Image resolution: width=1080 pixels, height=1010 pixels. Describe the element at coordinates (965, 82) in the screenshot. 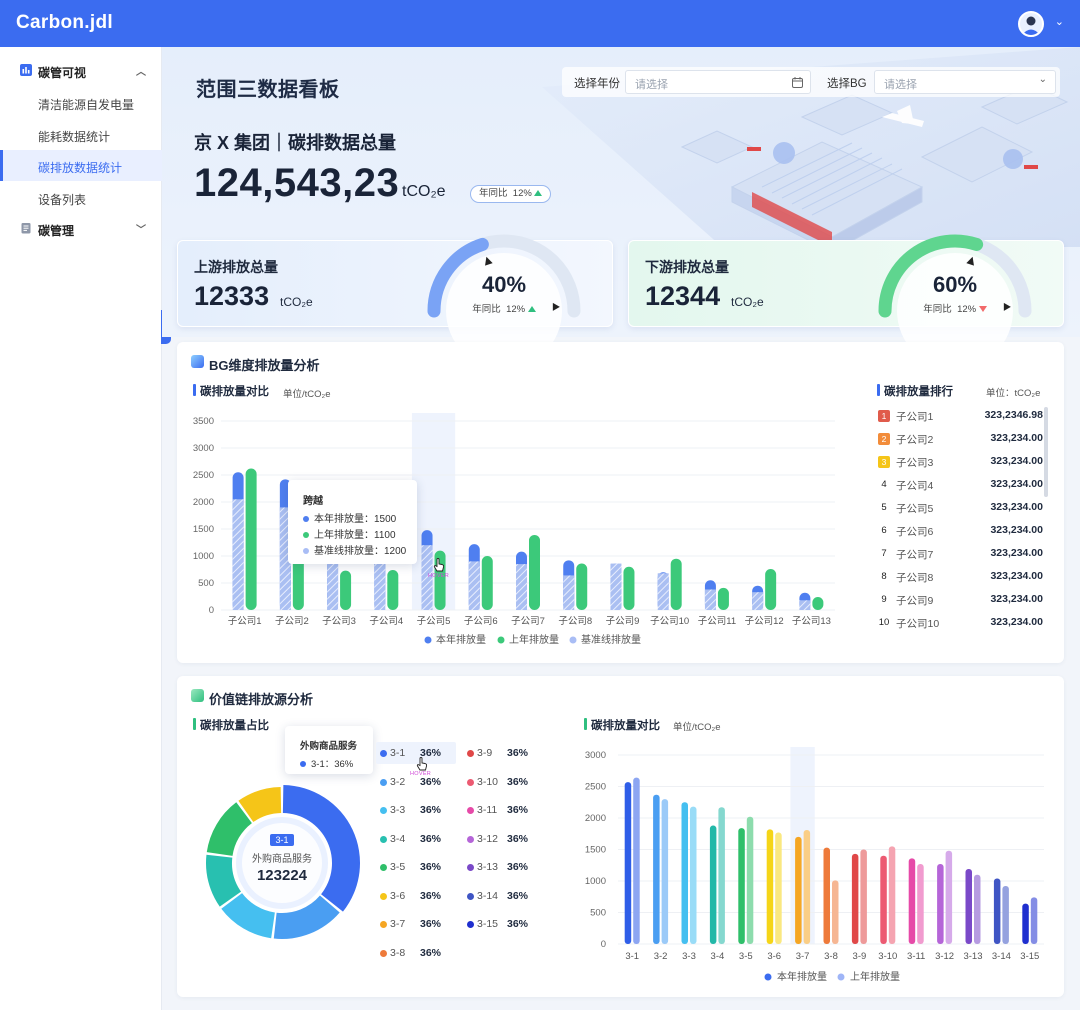

I see `bg-select-input: 请选择 ⌄` at that location.